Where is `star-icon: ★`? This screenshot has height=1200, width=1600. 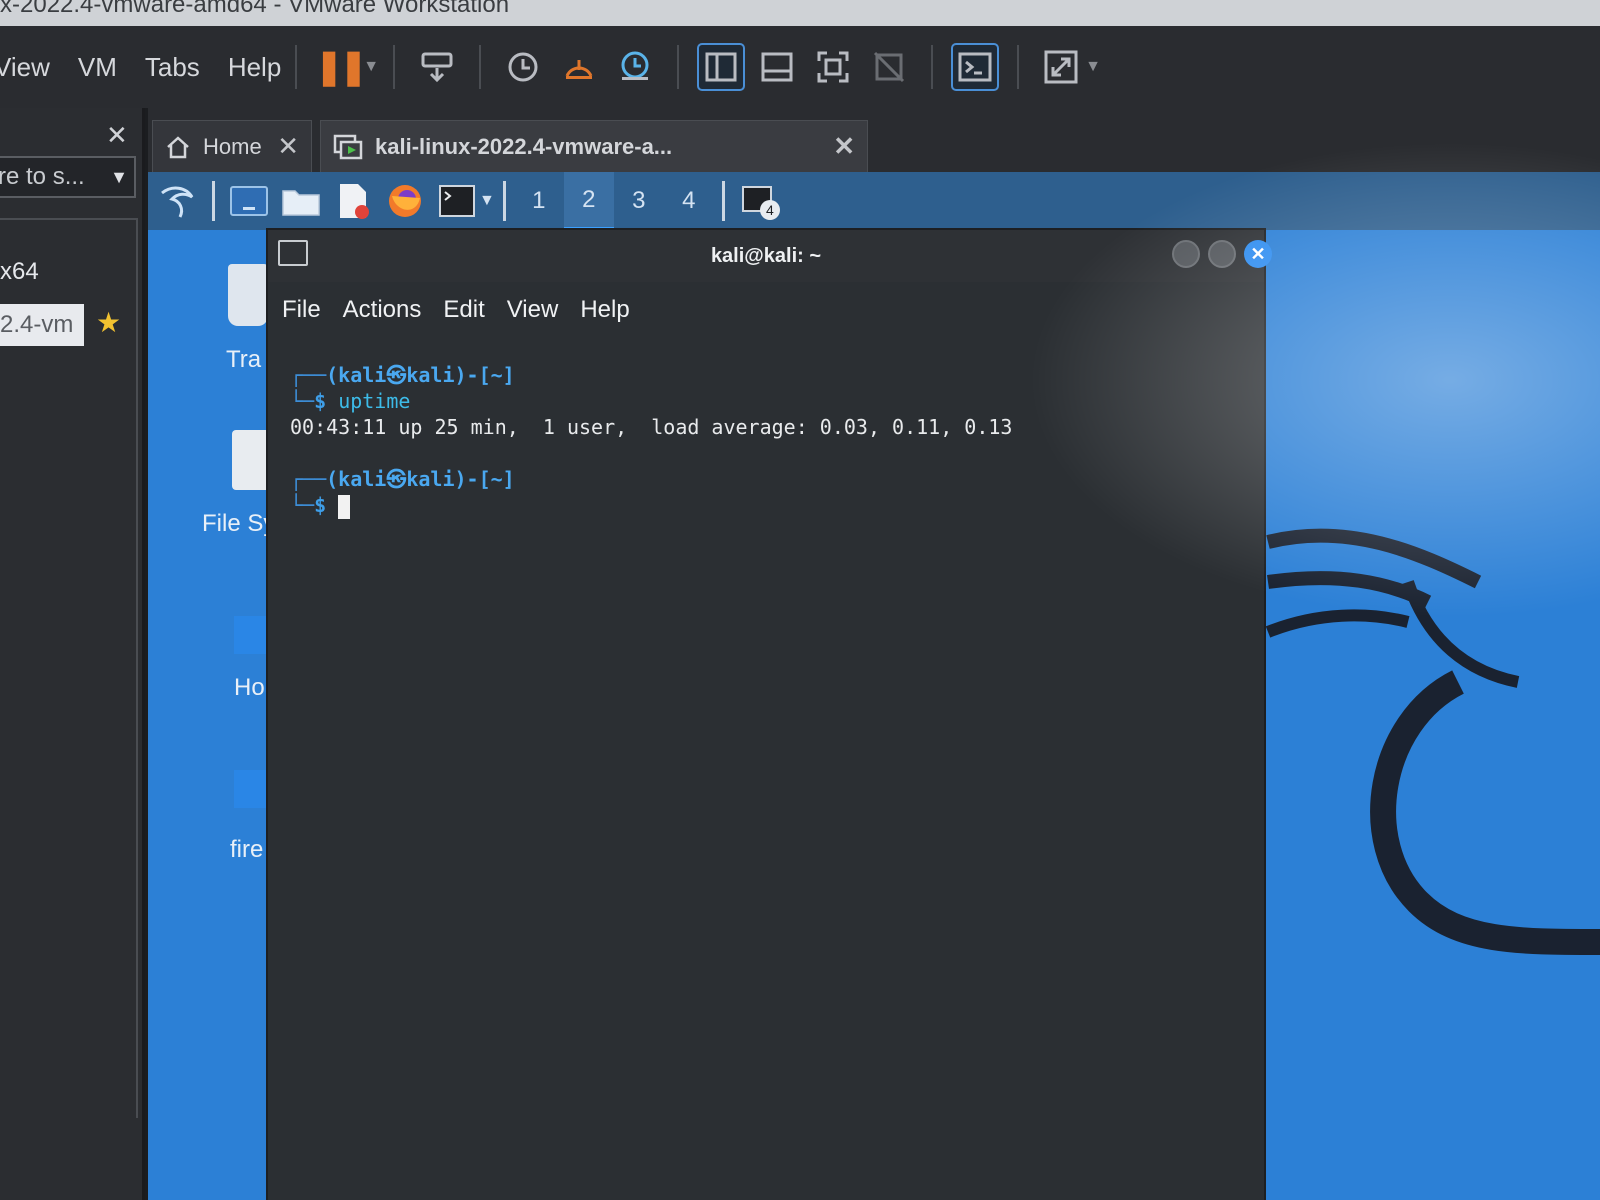 star-icon: ★ is located at coordinates (109, 322).